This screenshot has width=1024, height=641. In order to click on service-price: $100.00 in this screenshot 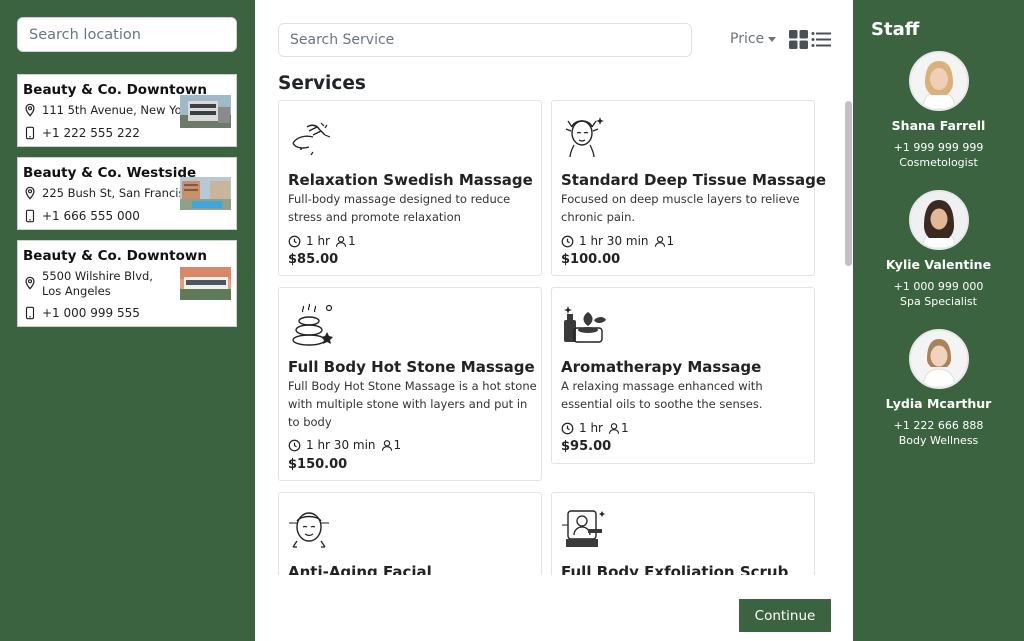, I will do `click(591, 259)`.